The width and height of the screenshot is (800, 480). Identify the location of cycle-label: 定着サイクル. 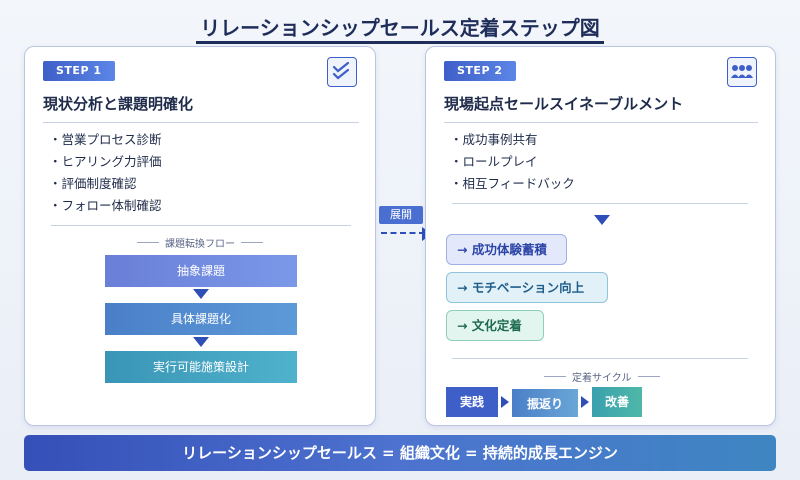
(602, 376).